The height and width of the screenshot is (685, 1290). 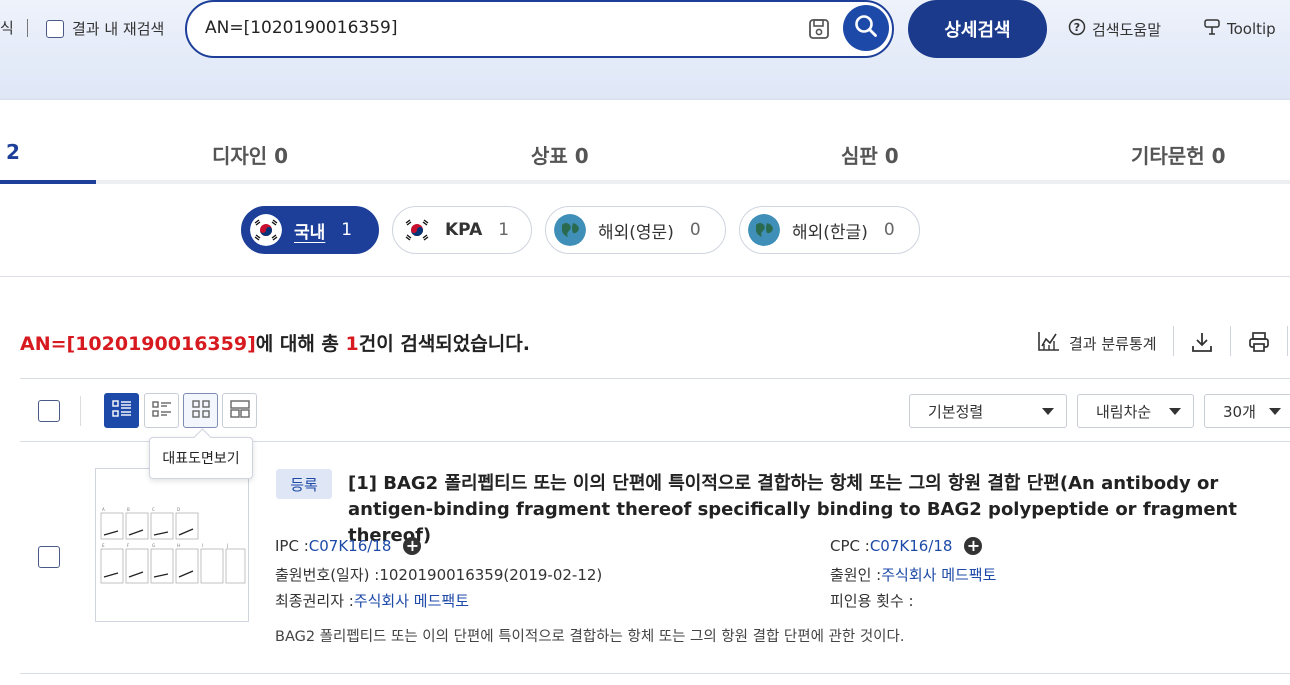 What do you see at coordinates (49, 557) in the screenshot?
I see `result-checkbox` at bounding box center [49, 557].